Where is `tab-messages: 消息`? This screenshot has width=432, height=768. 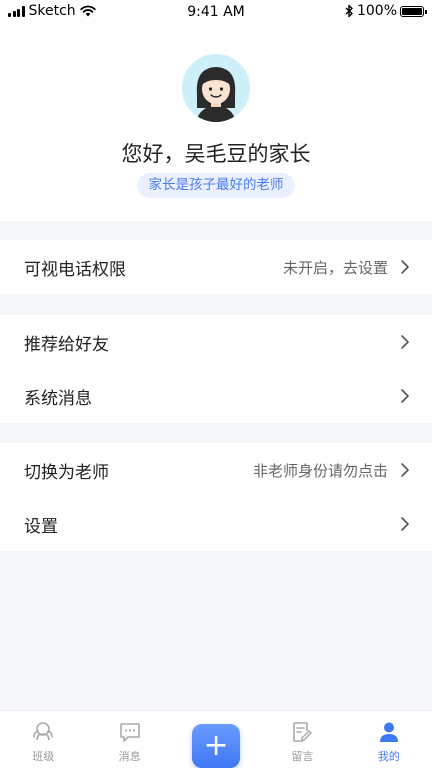
tab-messages: 消息 is located at coordinates (129, 739).